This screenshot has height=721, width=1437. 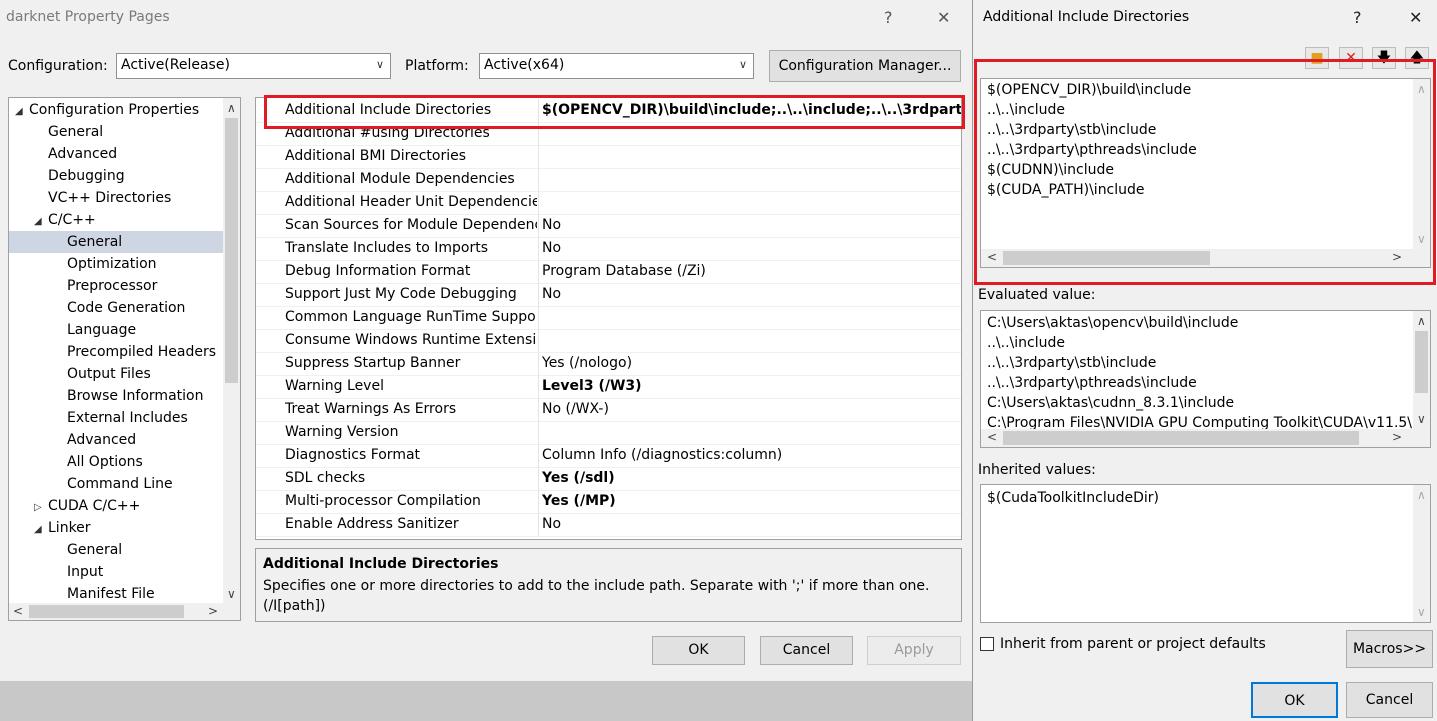 I want to click on property-row: Additional Header Unit Dependencies, so click(x=608, y=203).